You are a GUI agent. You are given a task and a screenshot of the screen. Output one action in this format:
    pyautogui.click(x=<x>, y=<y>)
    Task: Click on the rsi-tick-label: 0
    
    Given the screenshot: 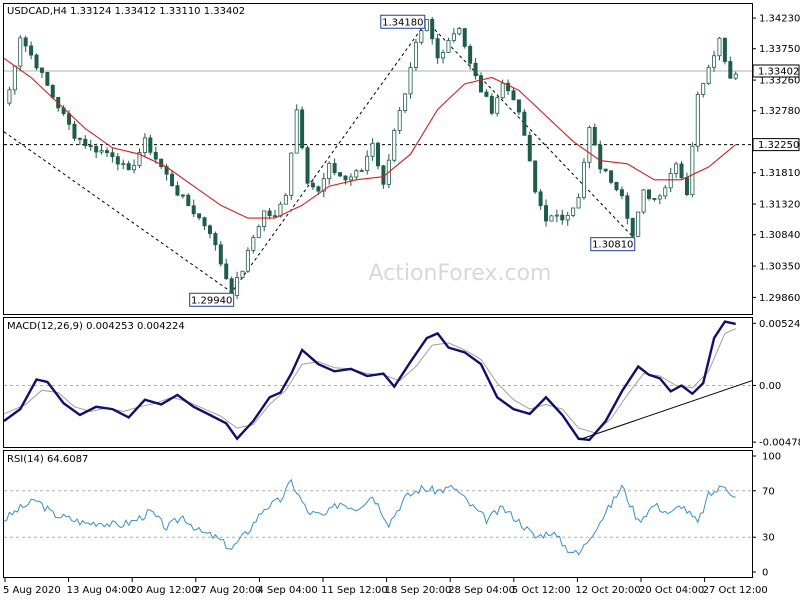 What is the action you would take?
    pyautogui.click(x=765, y=573)
    